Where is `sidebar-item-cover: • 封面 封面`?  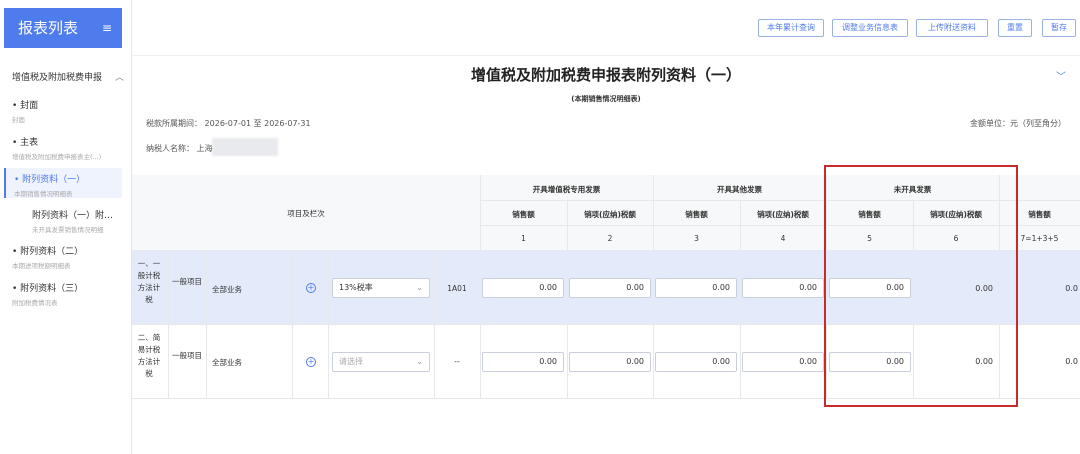
sidebar-item-cover: • 封面 封面 is located at coordinates (68, 111).